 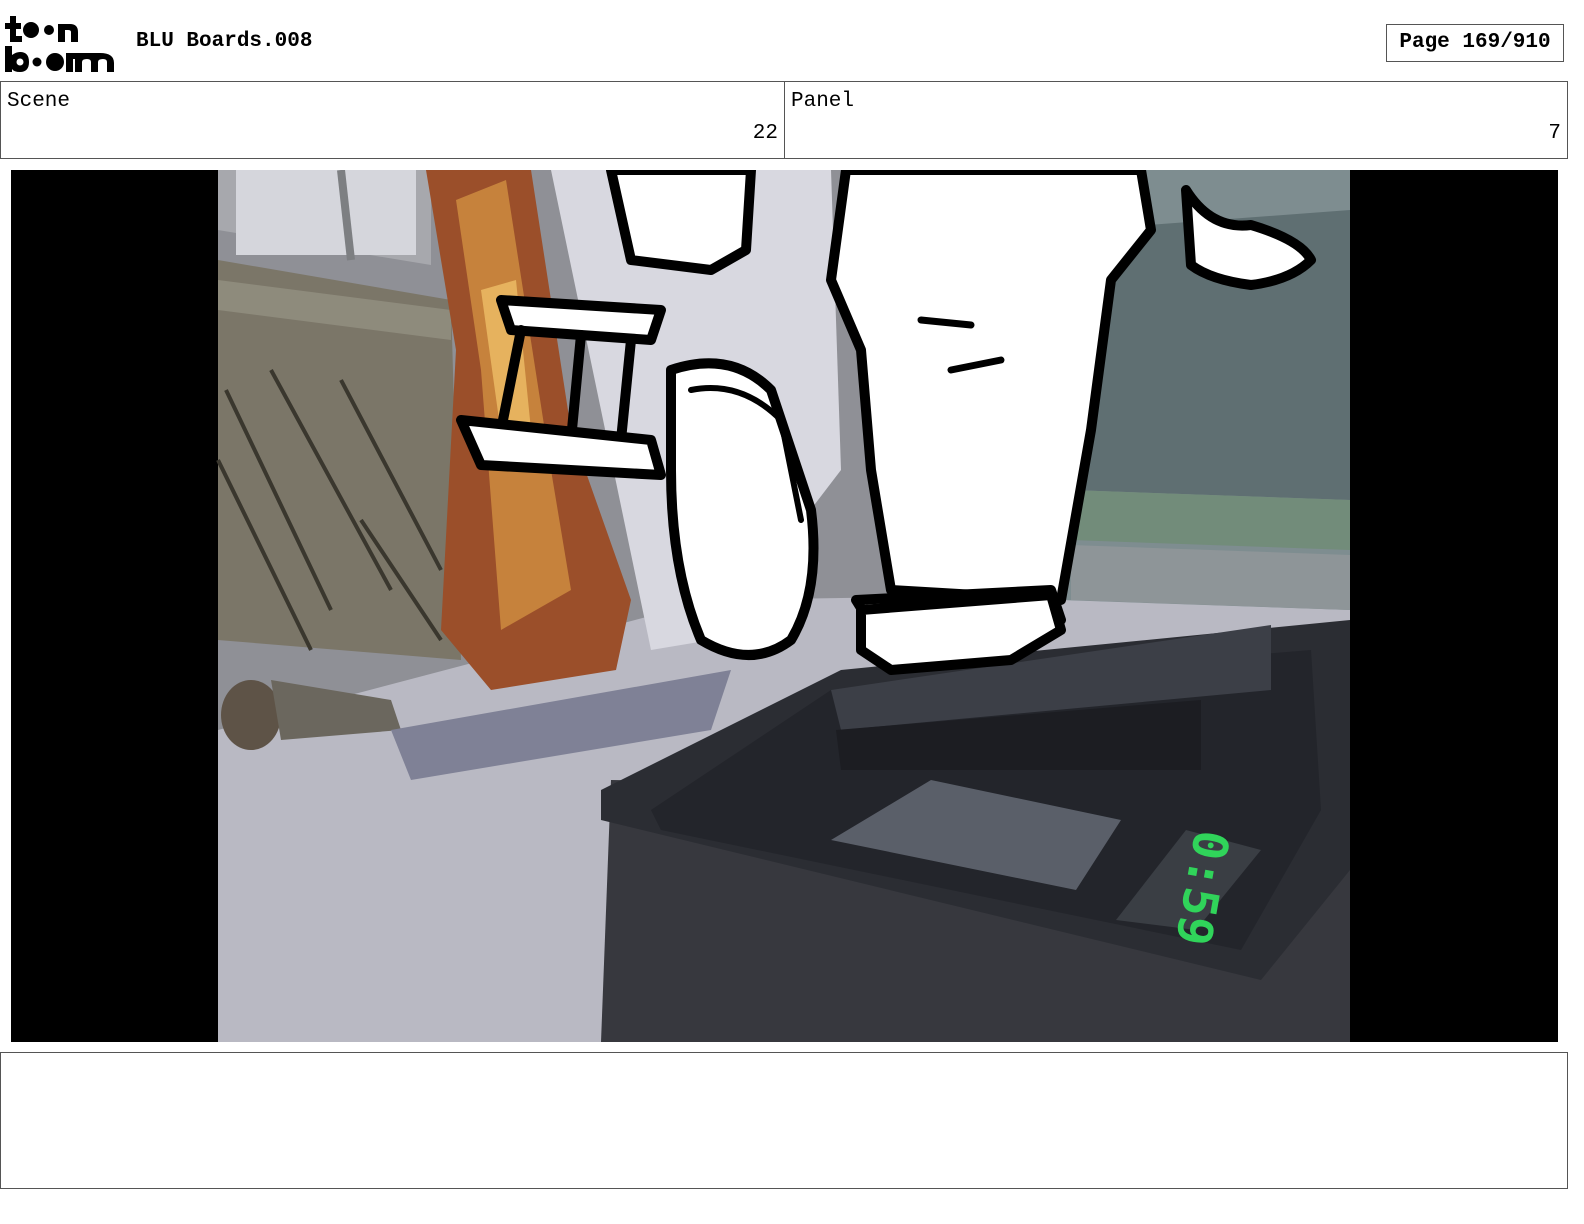 I want to click on scene-label: Scene, so click(x=39, y=101).